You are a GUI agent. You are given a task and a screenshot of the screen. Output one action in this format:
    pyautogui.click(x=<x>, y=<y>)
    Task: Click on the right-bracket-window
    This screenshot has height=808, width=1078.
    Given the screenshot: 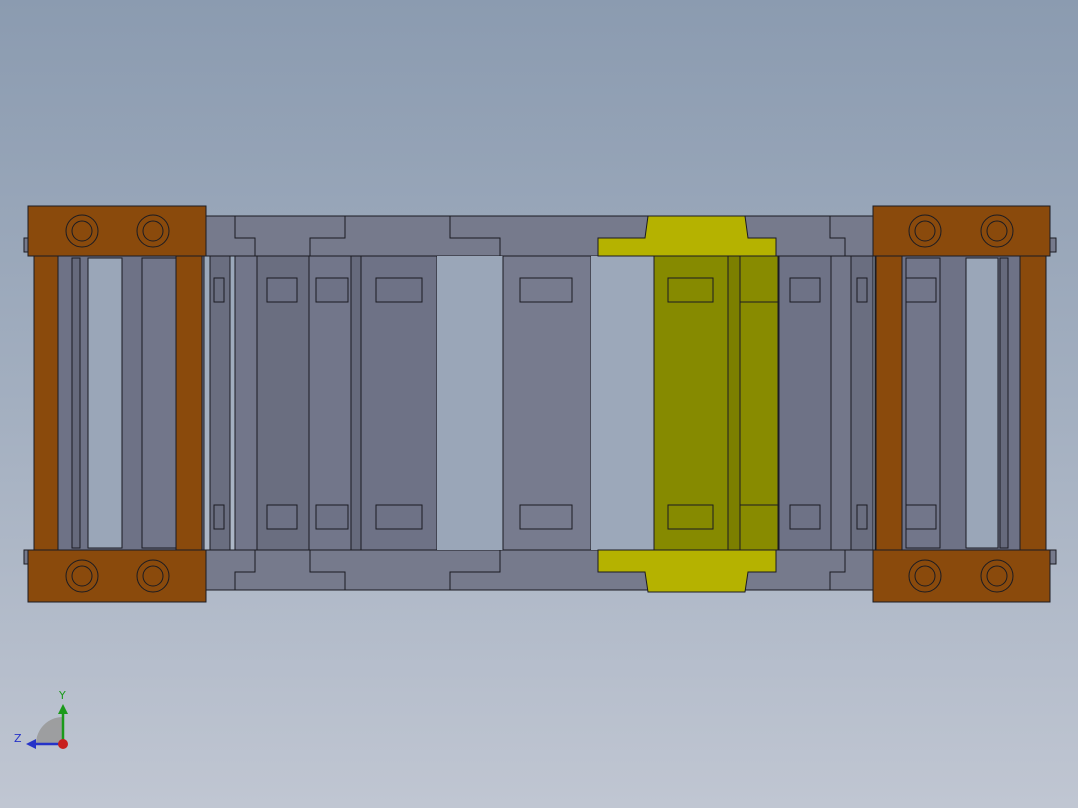 What is the action you would take?
    pyautogui.click(x=982, y=403)
    